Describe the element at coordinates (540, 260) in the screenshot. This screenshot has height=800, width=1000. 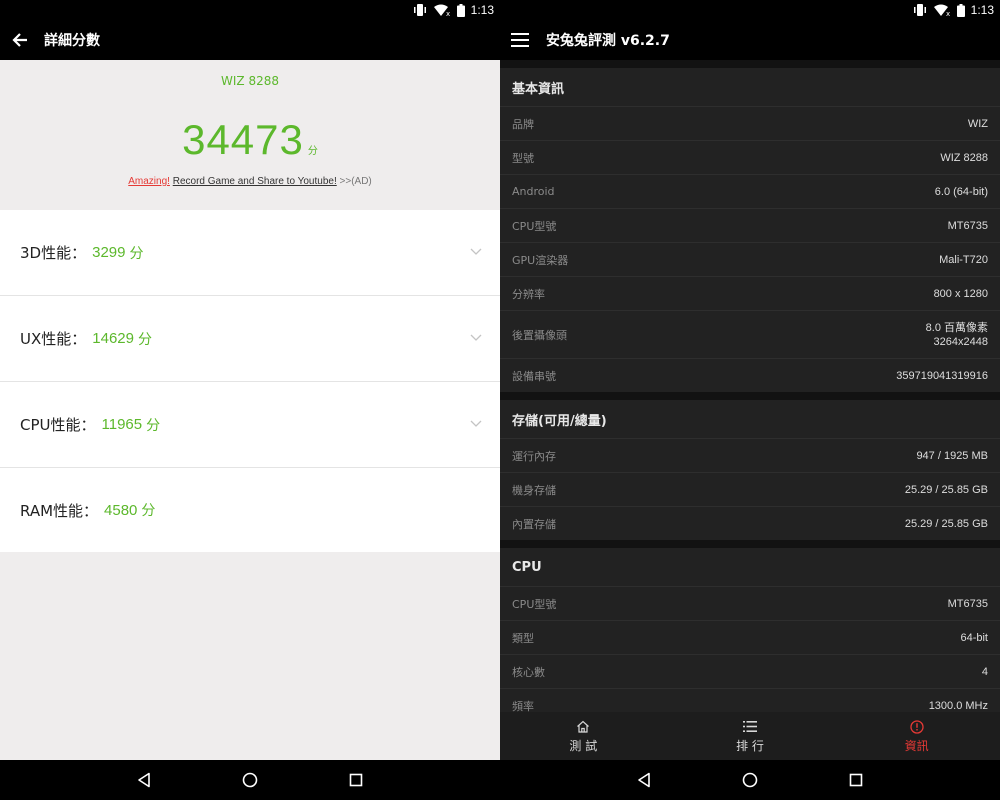
I see `info-key: GPU渲染器` at that location.